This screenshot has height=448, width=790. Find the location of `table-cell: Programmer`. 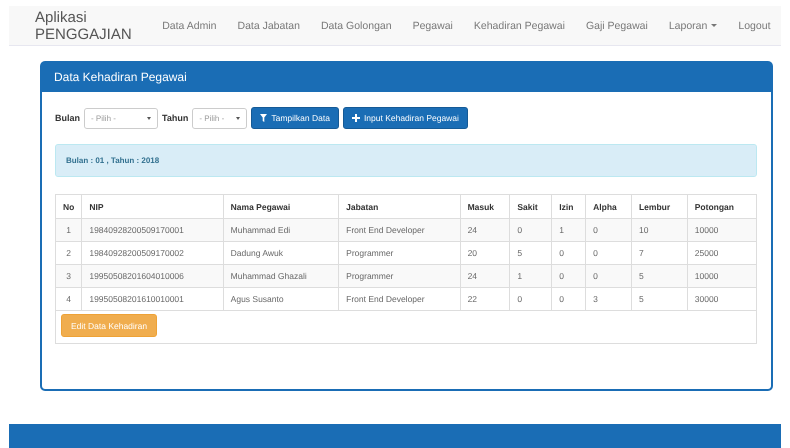

table-cell: Programmer is located at coordinates (399, 276).